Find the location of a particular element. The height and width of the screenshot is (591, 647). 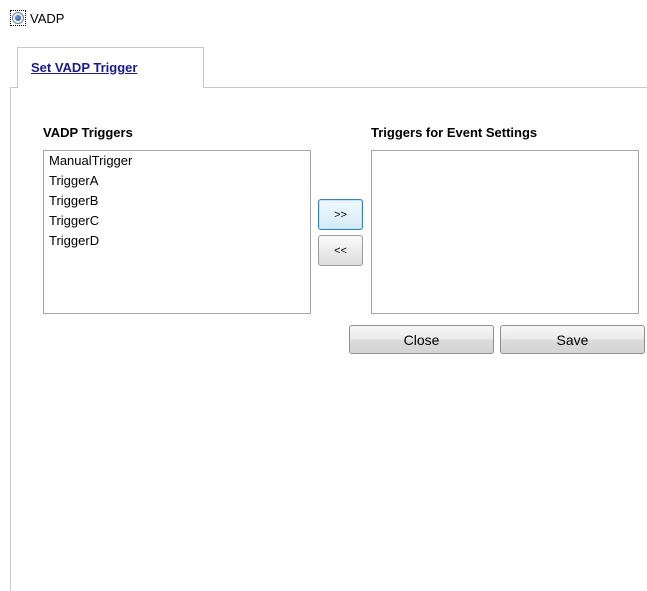

tab-label: Set VADP Trigger is located at coordinates (84, 67).